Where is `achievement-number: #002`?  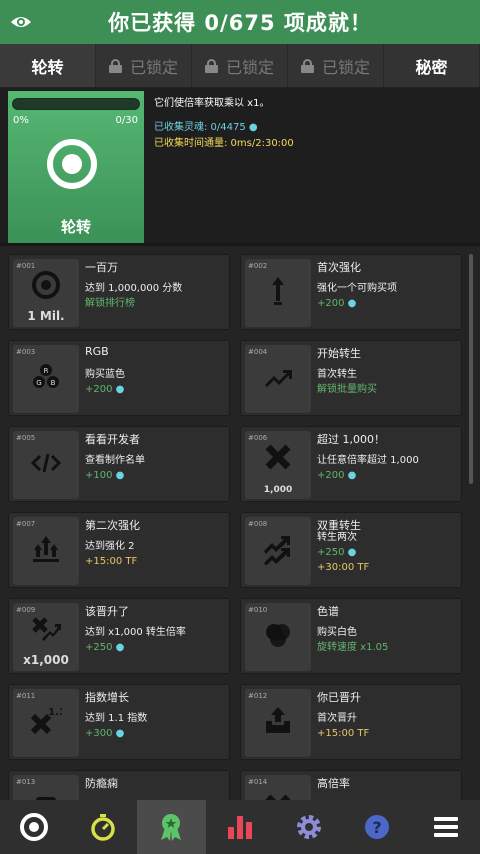
achievement-number: #002 is located at coordinates (258, 266).